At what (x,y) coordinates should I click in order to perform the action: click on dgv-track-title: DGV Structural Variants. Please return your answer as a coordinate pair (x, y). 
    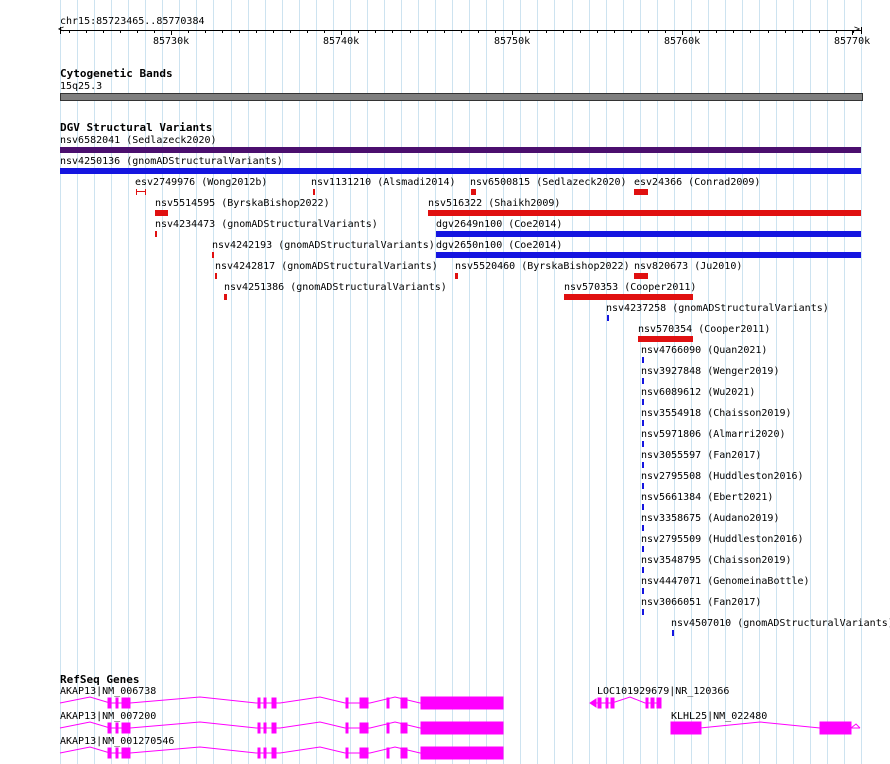
    Looking at the image, I should click on (136, 127).